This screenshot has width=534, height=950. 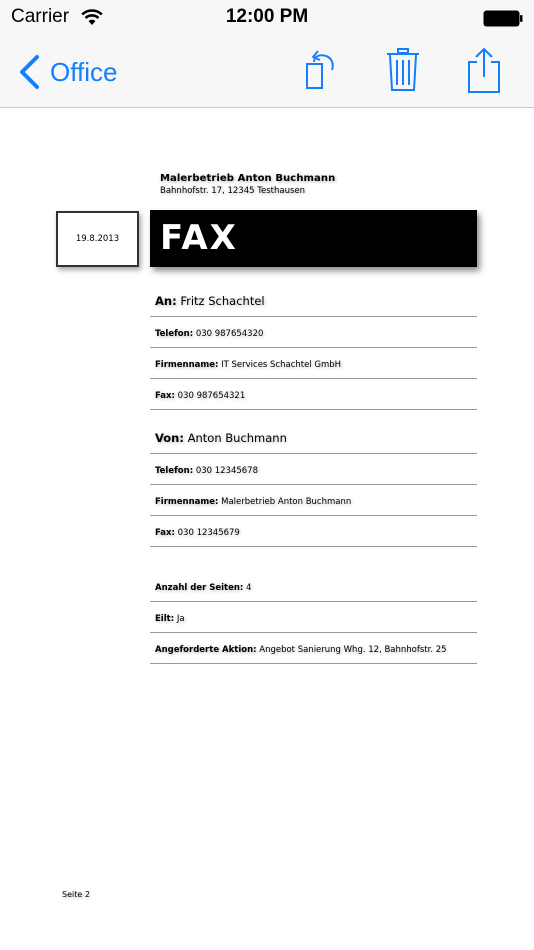 What do you see at coordinates (313, 332) in the screenshot?
I see `recipient-phone-field: Telefon: 030 987654320` at bounding box center [313, 332].